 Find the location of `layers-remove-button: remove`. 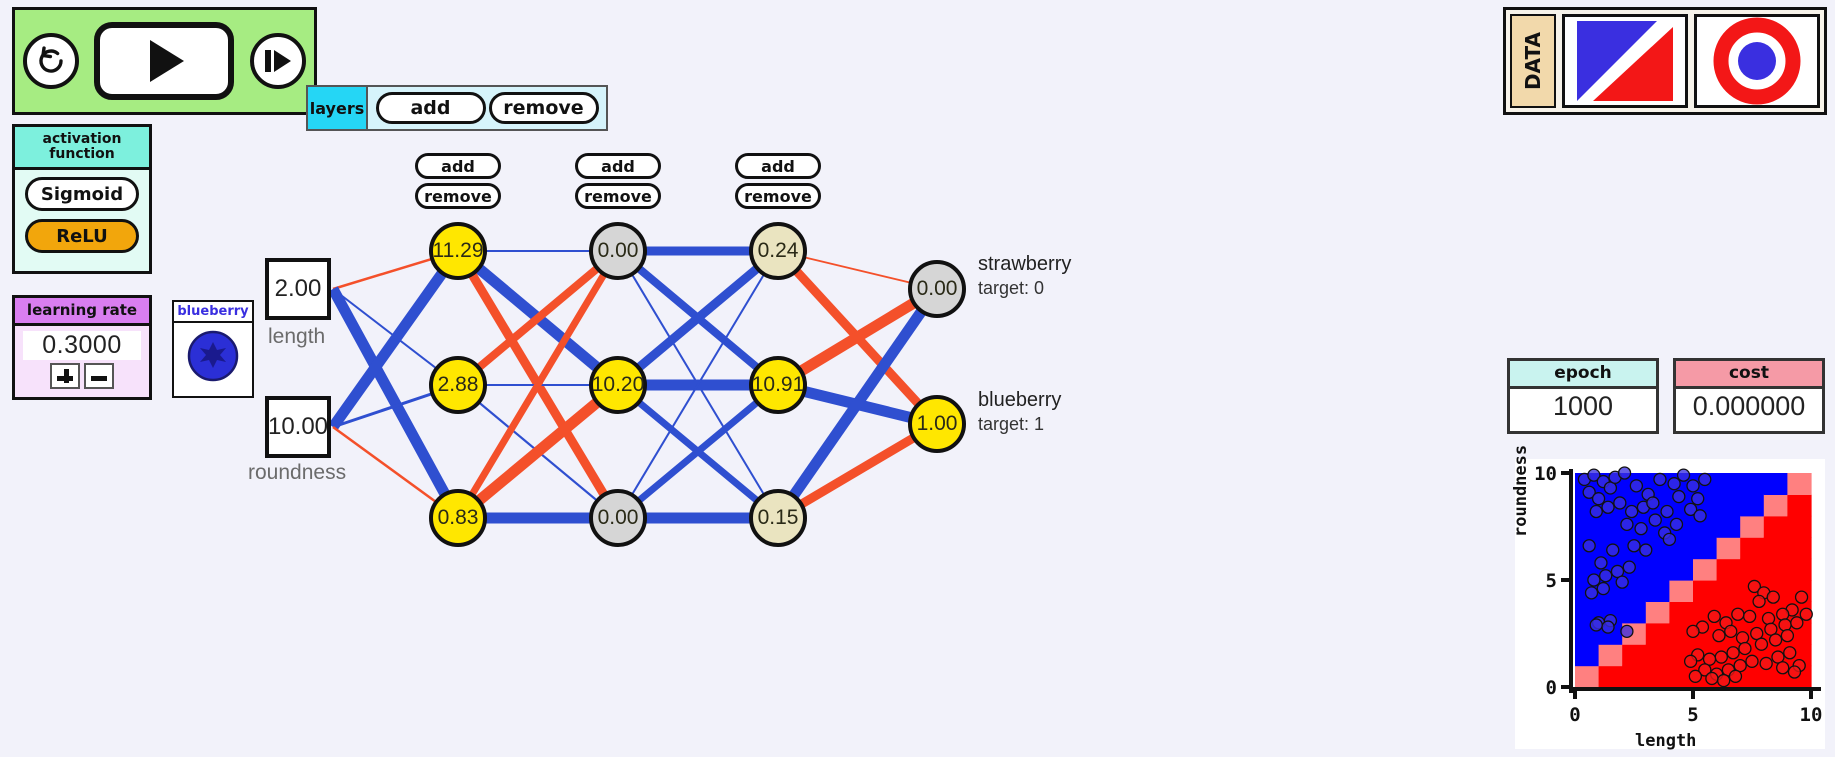

layers-remove-button: remove is located at coordinates (543, 108).